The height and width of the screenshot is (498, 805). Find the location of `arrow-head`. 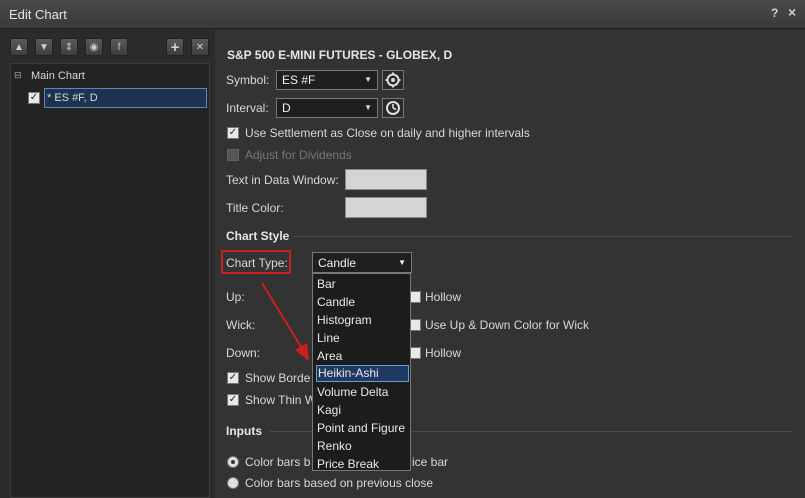

arrow-head is located at coordinates (302, 352).